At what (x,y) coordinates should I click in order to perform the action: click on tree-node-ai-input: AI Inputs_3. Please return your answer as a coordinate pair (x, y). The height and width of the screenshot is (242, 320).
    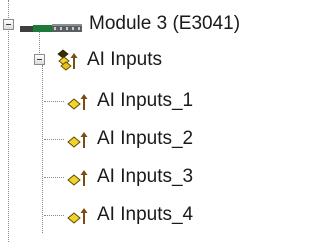
    Looking at the image, I should click on (130, 177).